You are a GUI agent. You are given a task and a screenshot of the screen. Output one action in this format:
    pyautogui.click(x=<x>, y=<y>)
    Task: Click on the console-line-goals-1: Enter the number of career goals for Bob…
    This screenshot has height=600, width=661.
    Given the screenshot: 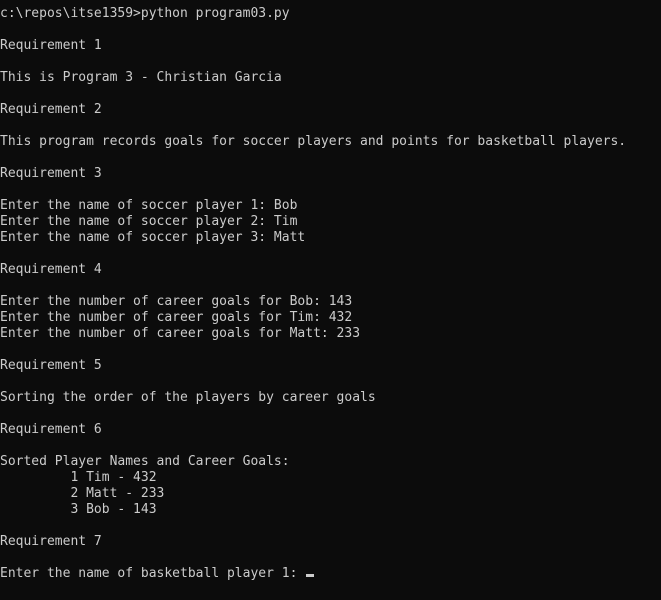 What is the action you would take?
    pyautogui.click(x=176, y=301)
    